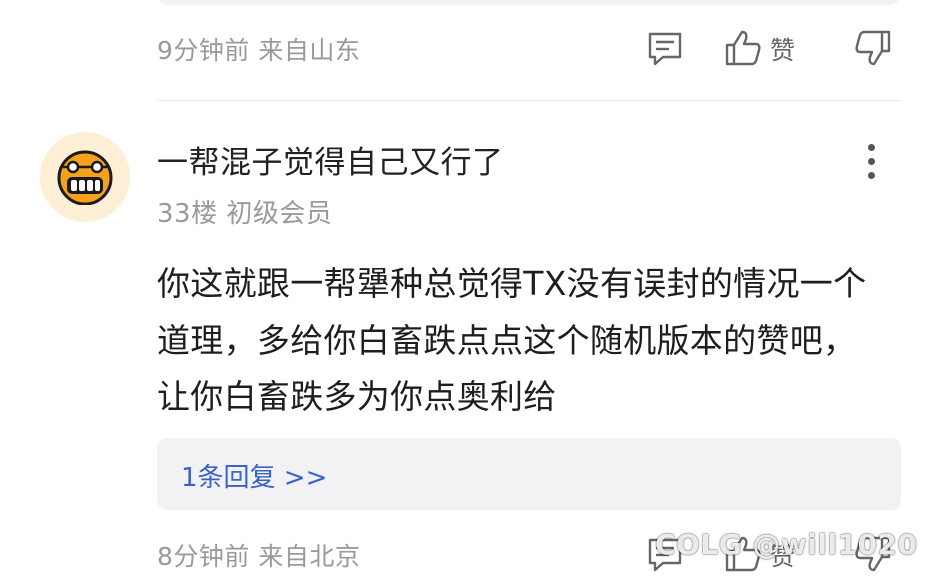 This screenshot has width=930, height=587. Describe the element at coordinates (529, 100) in the screenshot. I see `comment-divider` at that location.